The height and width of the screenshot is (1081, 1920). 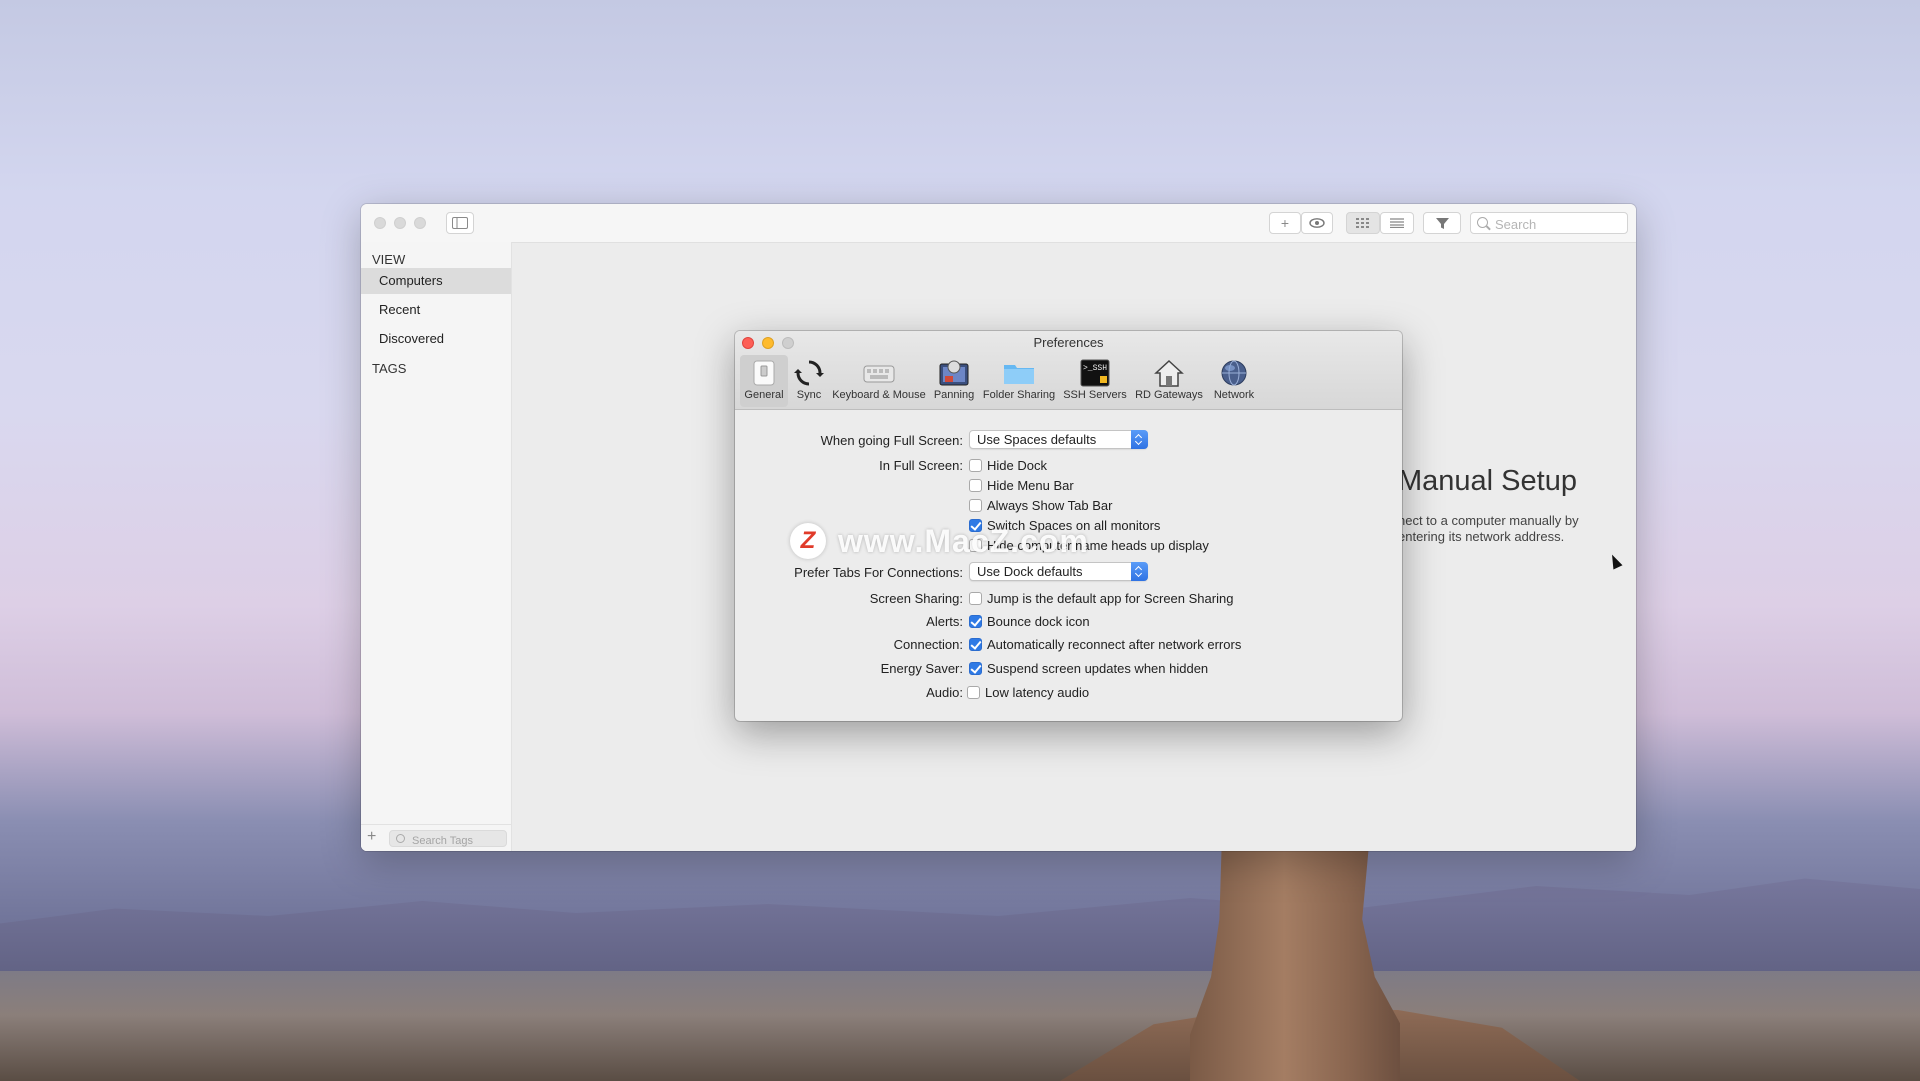 I want to click on bounce-dock-checkbox, so click(x=975, y=621).